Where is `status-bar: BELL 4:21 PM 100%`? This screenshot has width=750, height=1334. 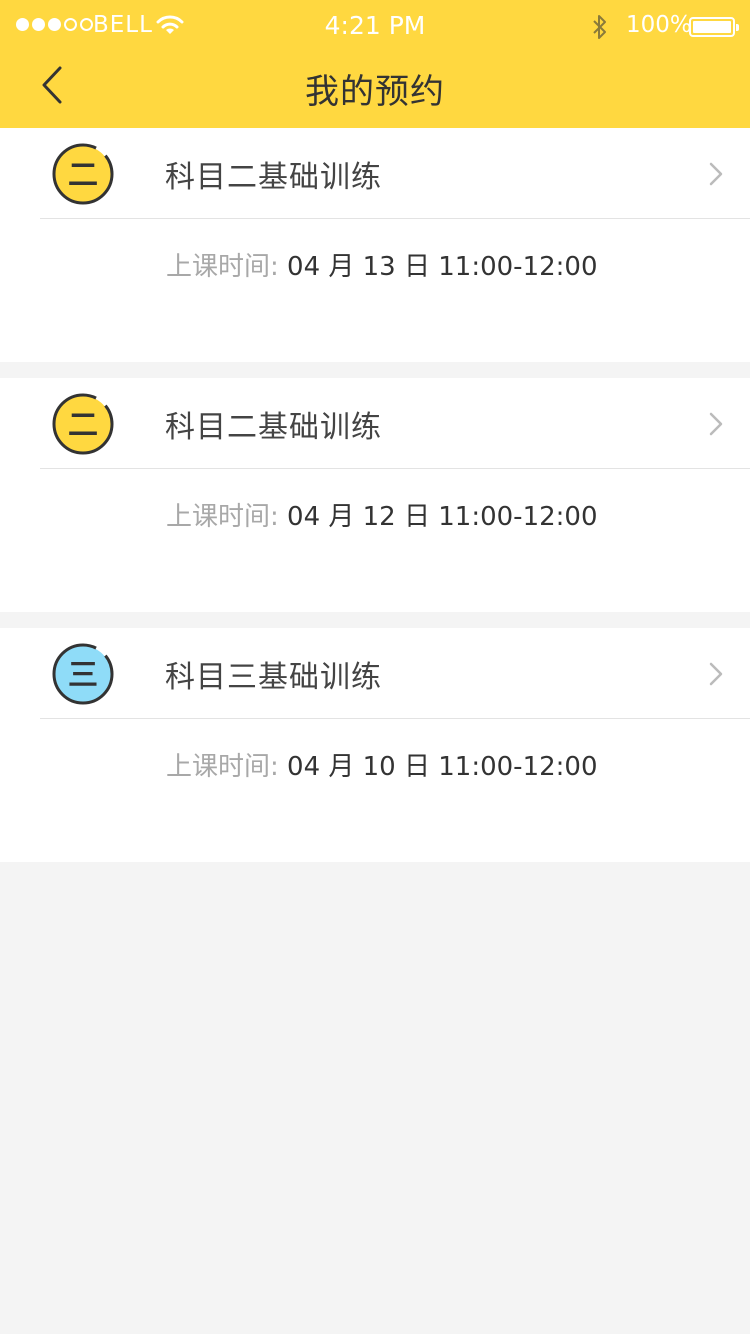 status-bar: BELL 4:21 PM 100% is located at coordinates (375, 27).